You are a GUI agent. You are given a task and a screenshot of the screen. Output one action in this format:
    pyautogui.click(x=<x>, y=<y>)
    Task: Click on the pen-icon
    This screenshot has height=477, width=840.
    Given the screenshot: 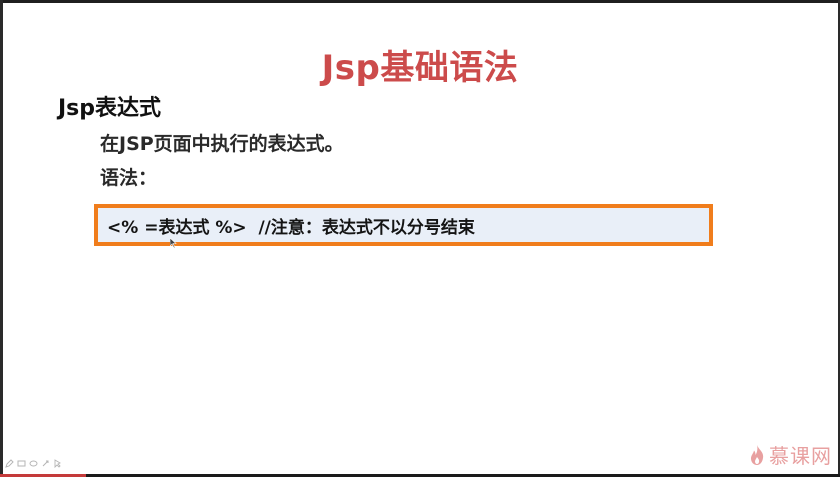 What is the action you would take?
    pyautogui.click(x=9, y=463)
    